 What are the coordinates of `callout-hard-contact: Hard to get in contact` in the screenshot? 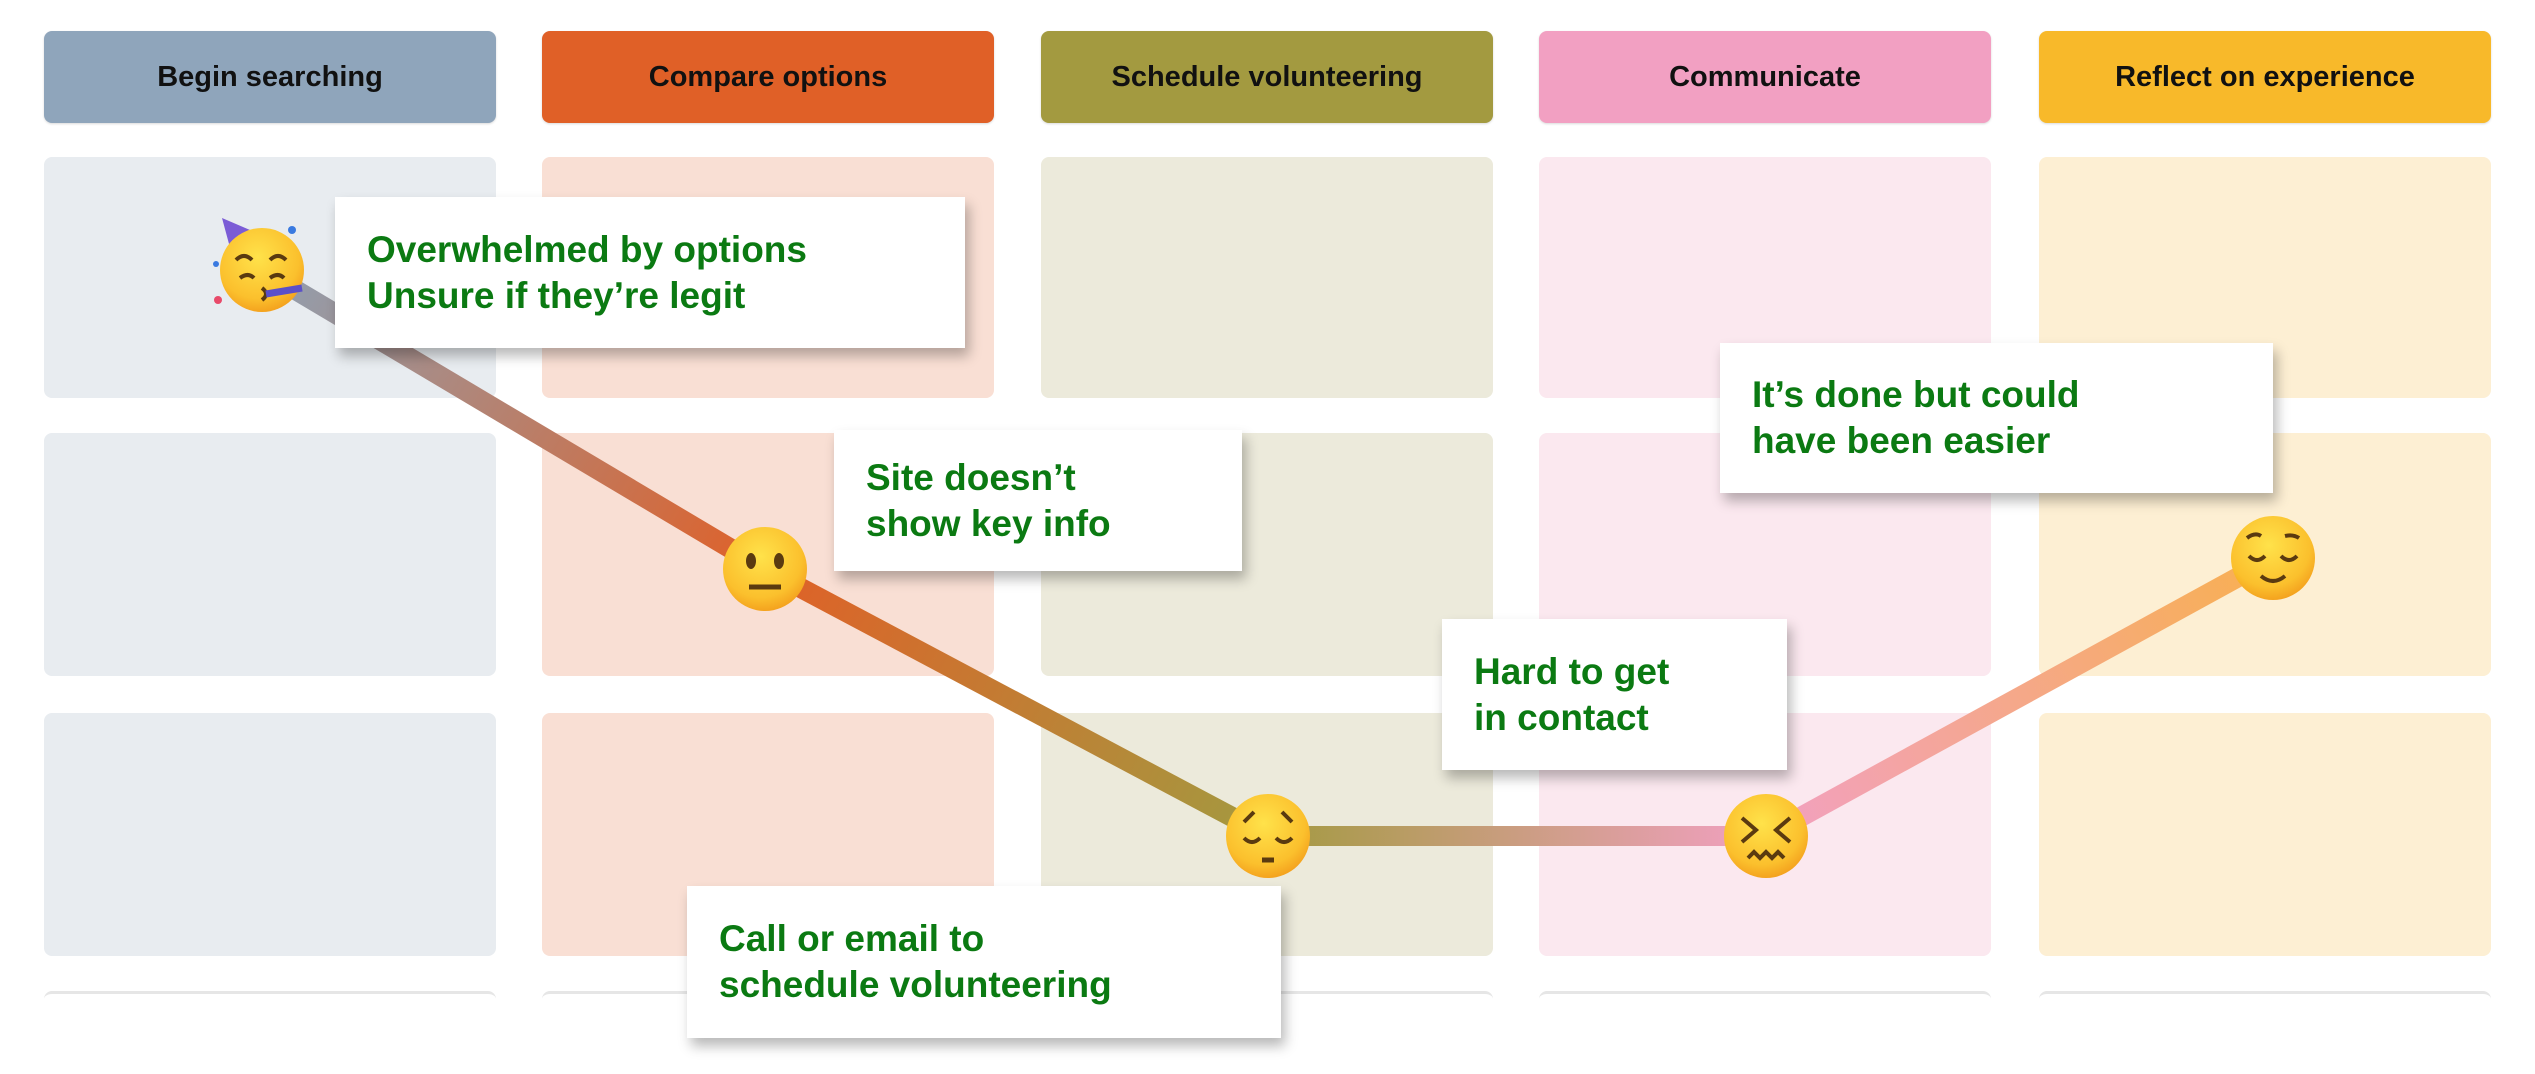 It's located at (1614, 694).